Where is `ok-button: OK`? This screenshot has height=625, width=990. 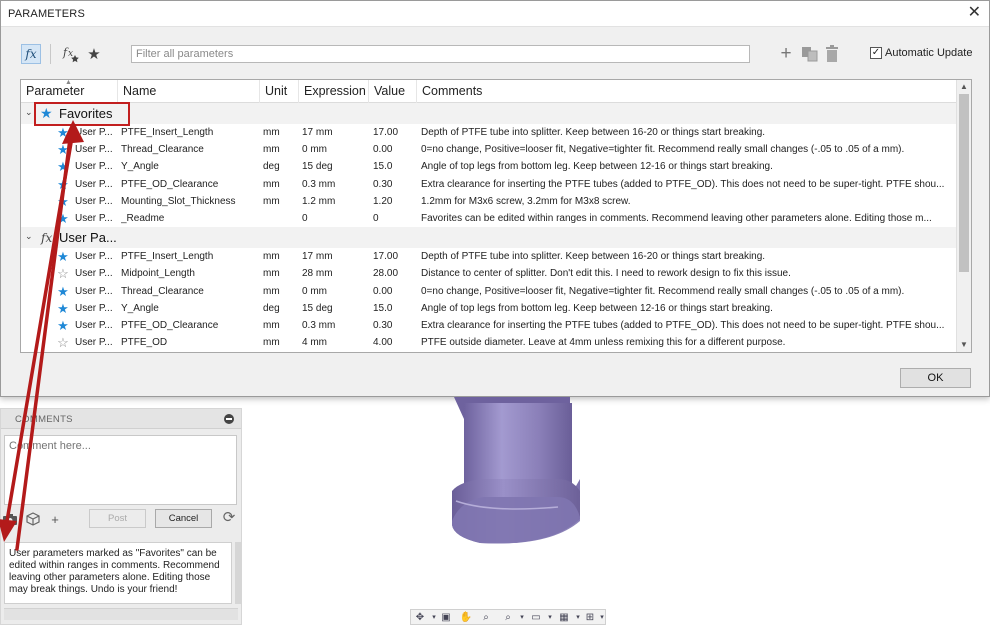 ok-button: OK is located at coordinates (935, 378).